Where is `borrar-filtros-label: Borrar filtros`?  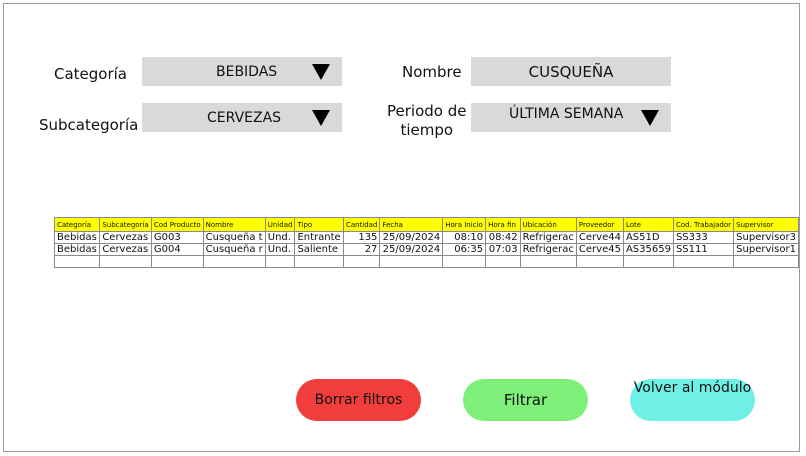 borrar-filtros-label: Borrar filtros is located at coordinates (358, 400).